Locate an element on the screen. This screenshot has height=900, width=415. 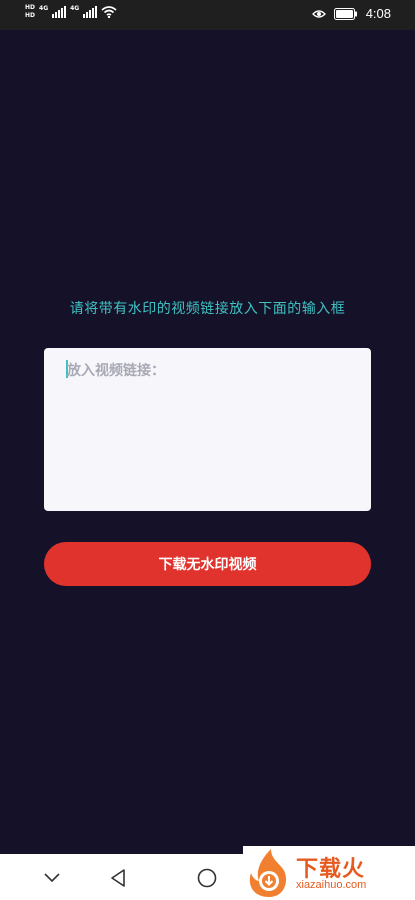
back-triangle-icon is located at coordinates (118, 878).